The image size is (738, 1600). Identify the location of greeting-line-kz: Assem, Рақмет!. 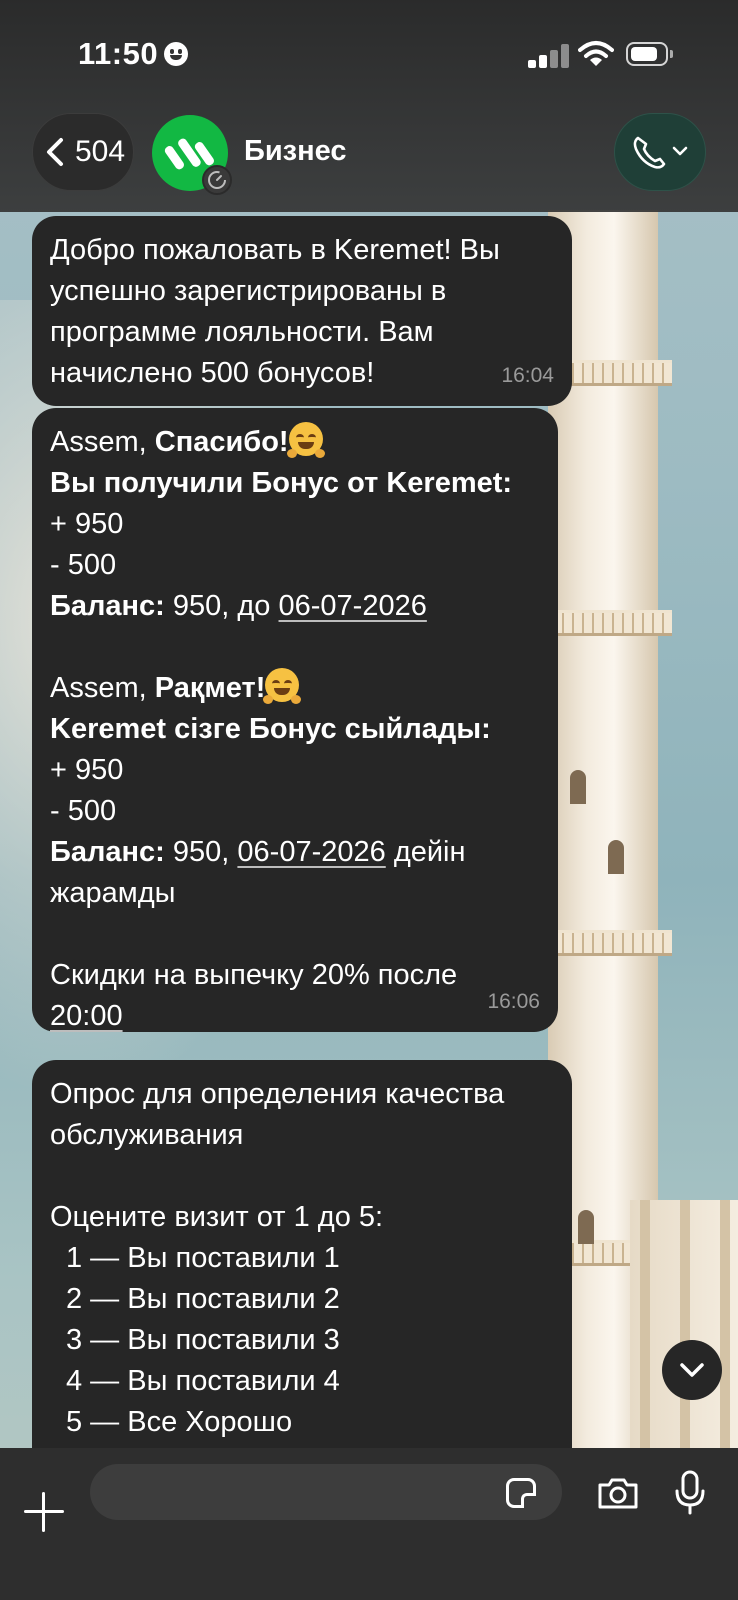
(295, 688).